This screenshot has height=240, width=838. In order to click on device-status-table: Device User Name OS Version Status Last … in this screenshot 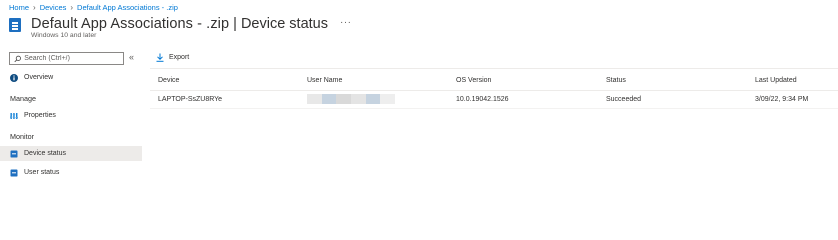, I will do `click(494, 90)`.